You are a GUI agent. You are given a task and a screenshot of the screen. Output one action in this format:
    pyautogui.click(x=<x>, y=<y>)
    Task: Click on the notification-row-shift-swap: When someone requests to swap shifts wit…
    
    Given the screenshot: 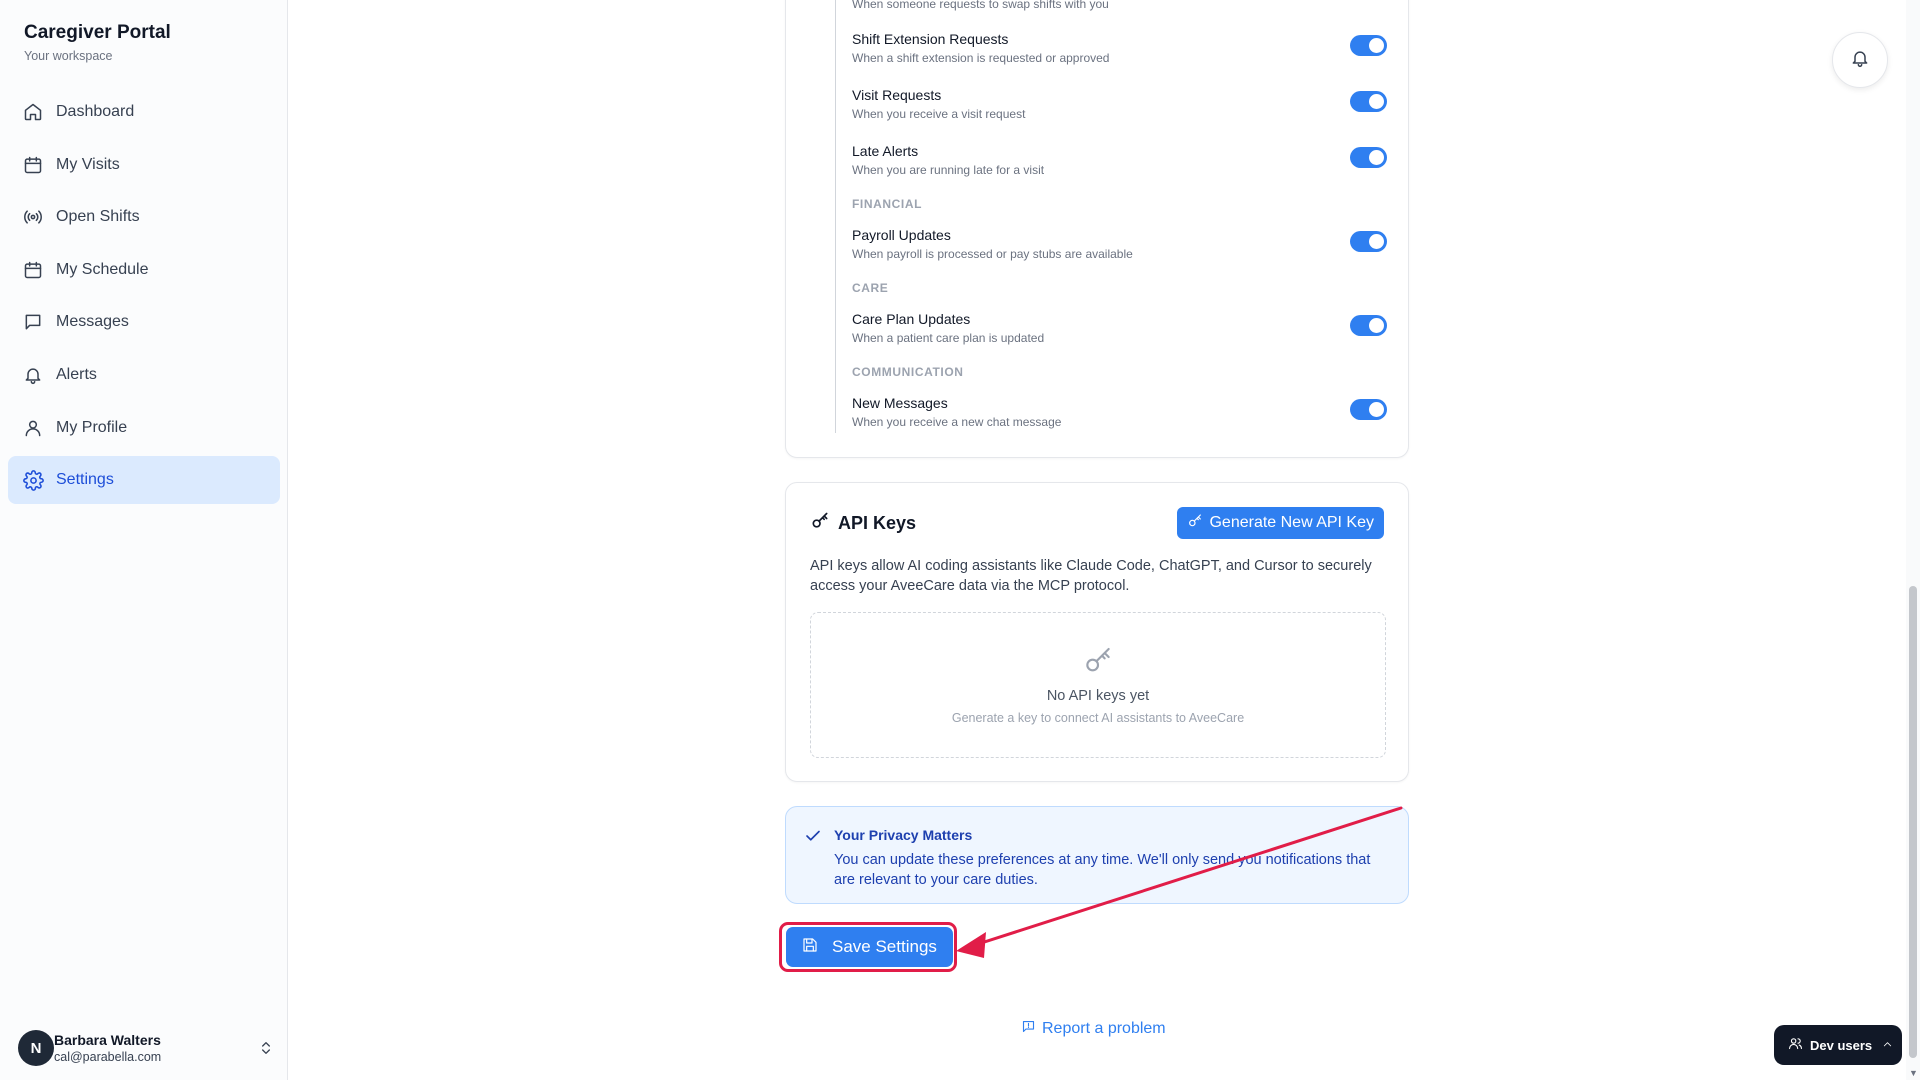 What is the action you would take?
    pyautogui.click(x=1119, y=5)
    